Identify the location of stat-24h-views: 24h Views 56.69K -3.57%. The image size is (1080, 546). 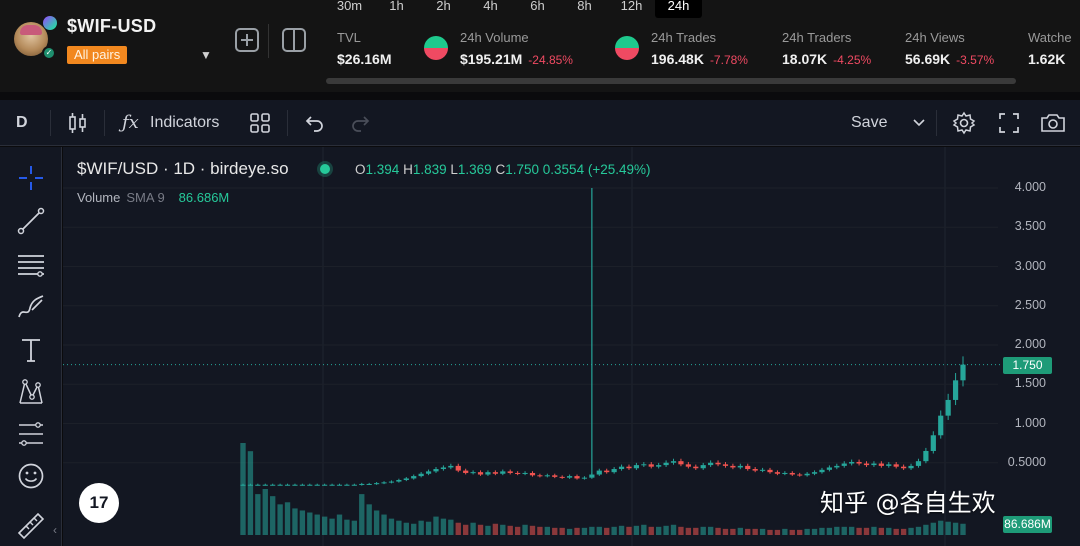
(949, 48).